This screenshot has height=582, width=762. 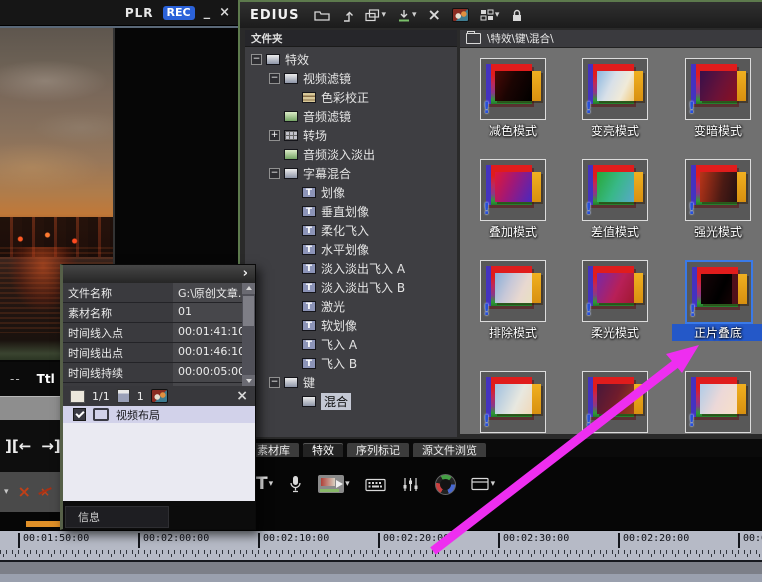 What do you see at coordinates (717, 332) in the screenshot?
I see `effect-label-selected: 正片叠底` at bounding box center [717, 332].